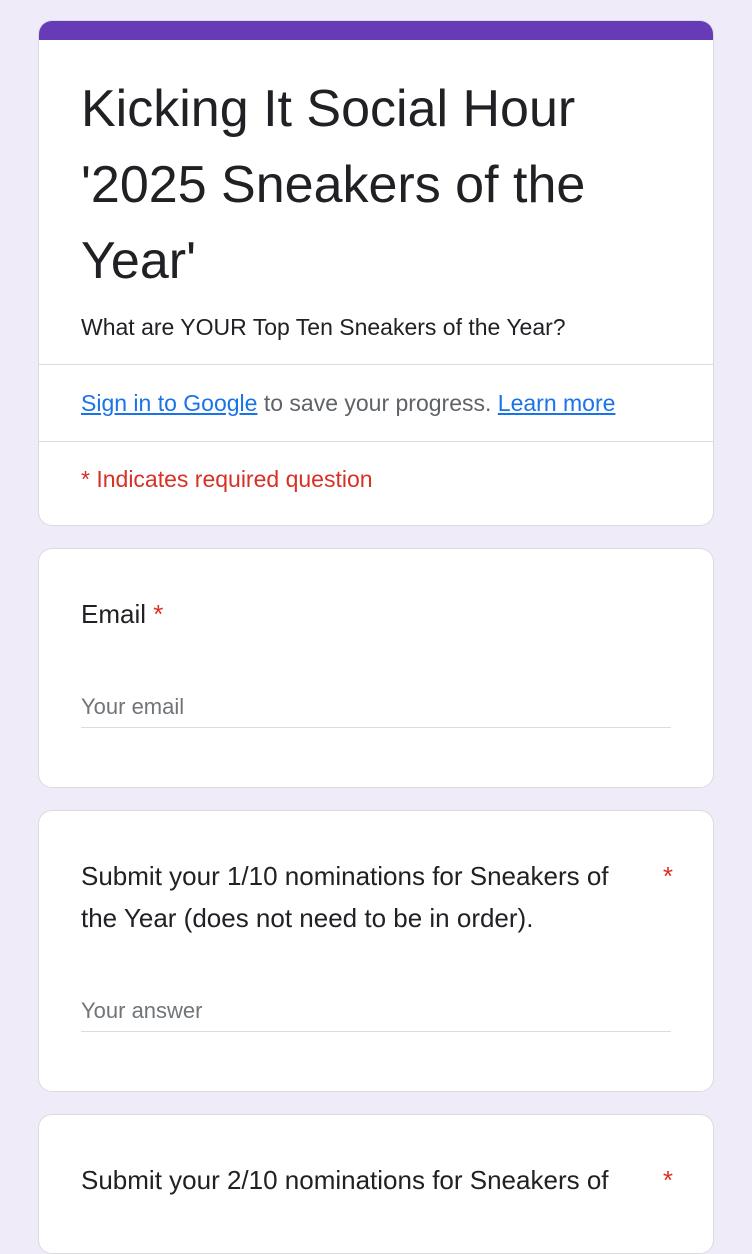 This screenshot has width=752, height=1254. Describe the element at coordinates (169, 403) in the screenshot. I see `signin-link: Sign in to Google` at that location.